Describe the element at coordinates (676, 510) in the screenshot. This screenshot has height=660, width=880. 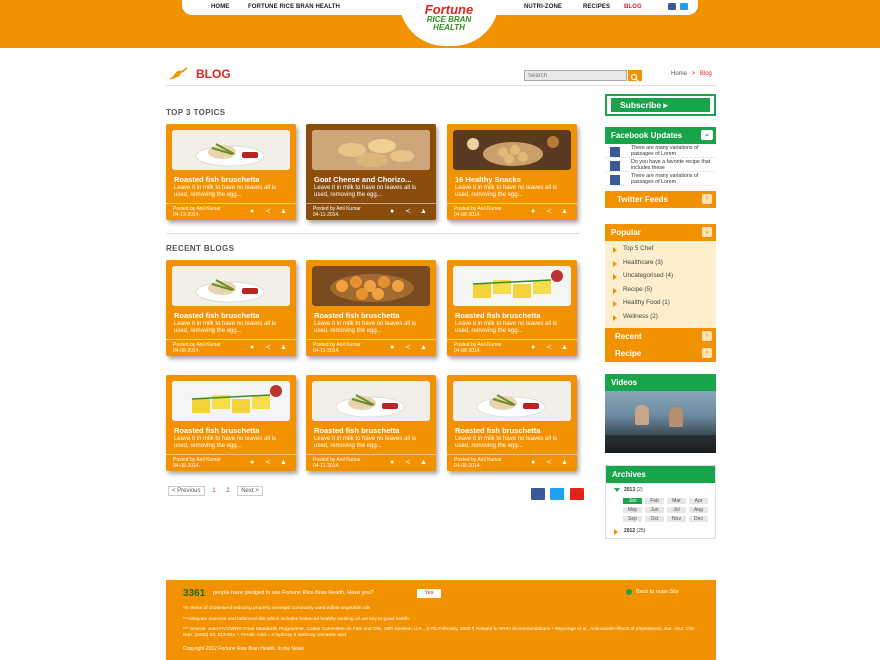
I see `archive-month: Jul` at that location.